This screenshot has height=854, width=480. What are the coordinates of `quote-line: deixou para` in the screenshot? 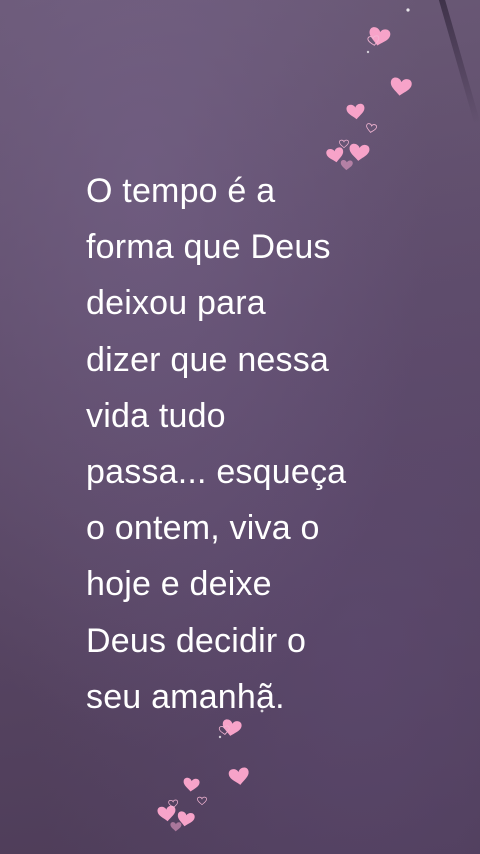 It's located at (176, 303).